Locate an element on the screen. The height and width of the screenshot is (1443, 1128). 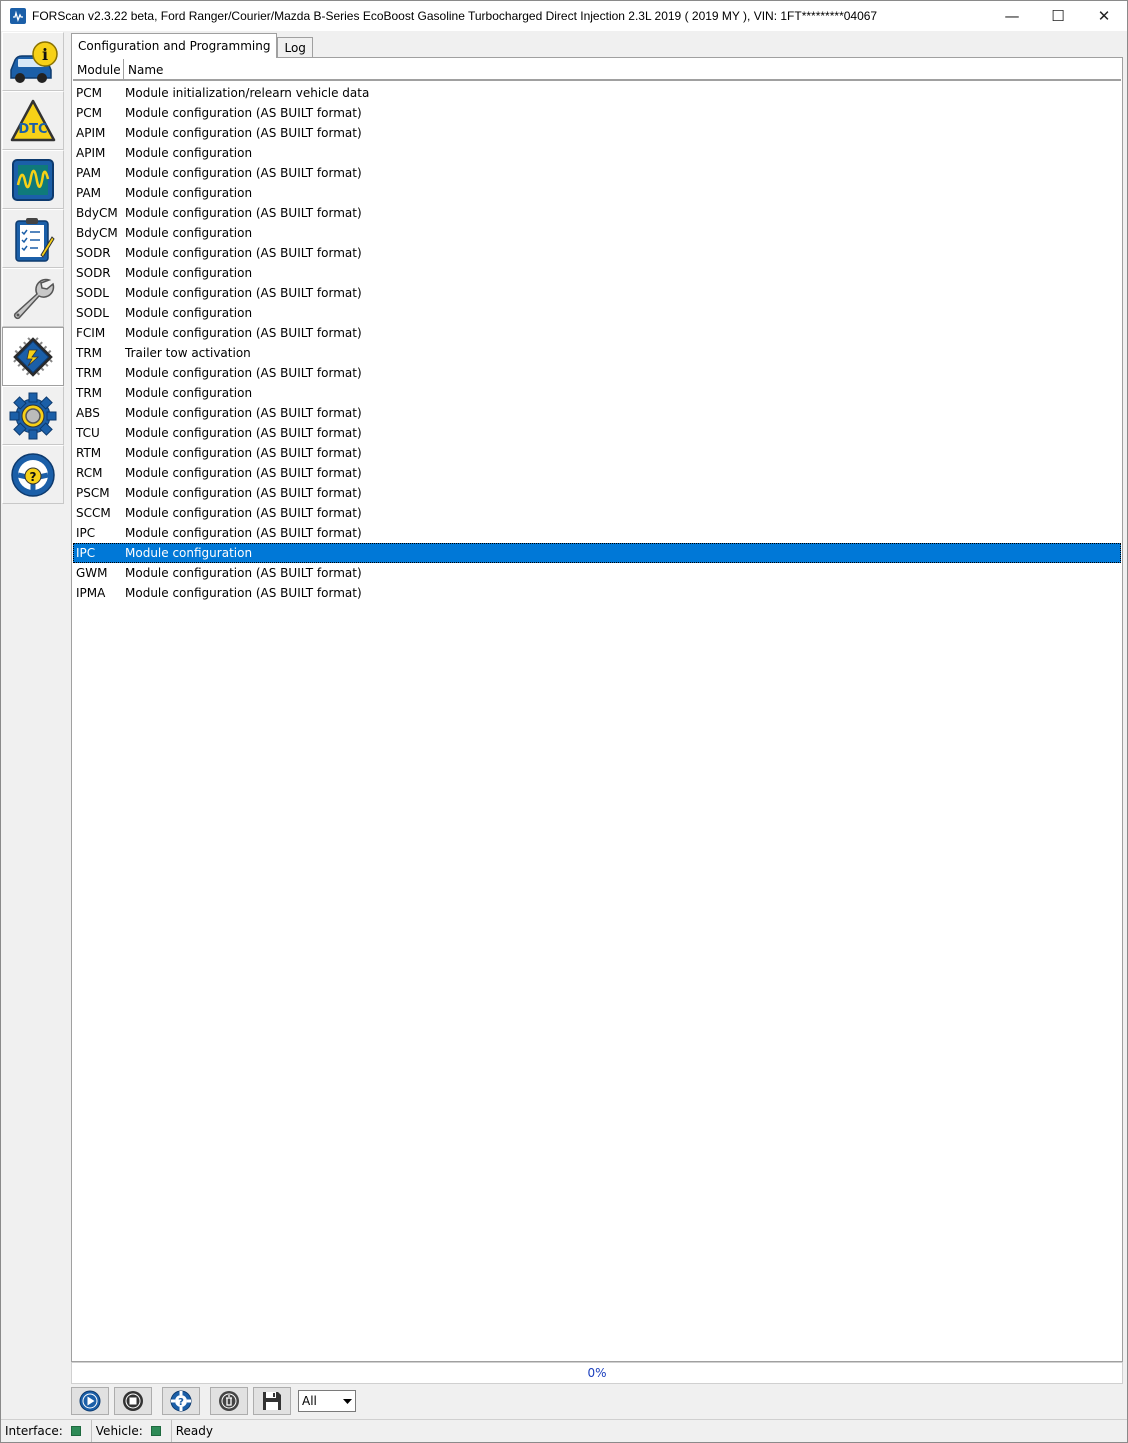
table-row: SODL Module configuration is located at coordinates (597, 313).